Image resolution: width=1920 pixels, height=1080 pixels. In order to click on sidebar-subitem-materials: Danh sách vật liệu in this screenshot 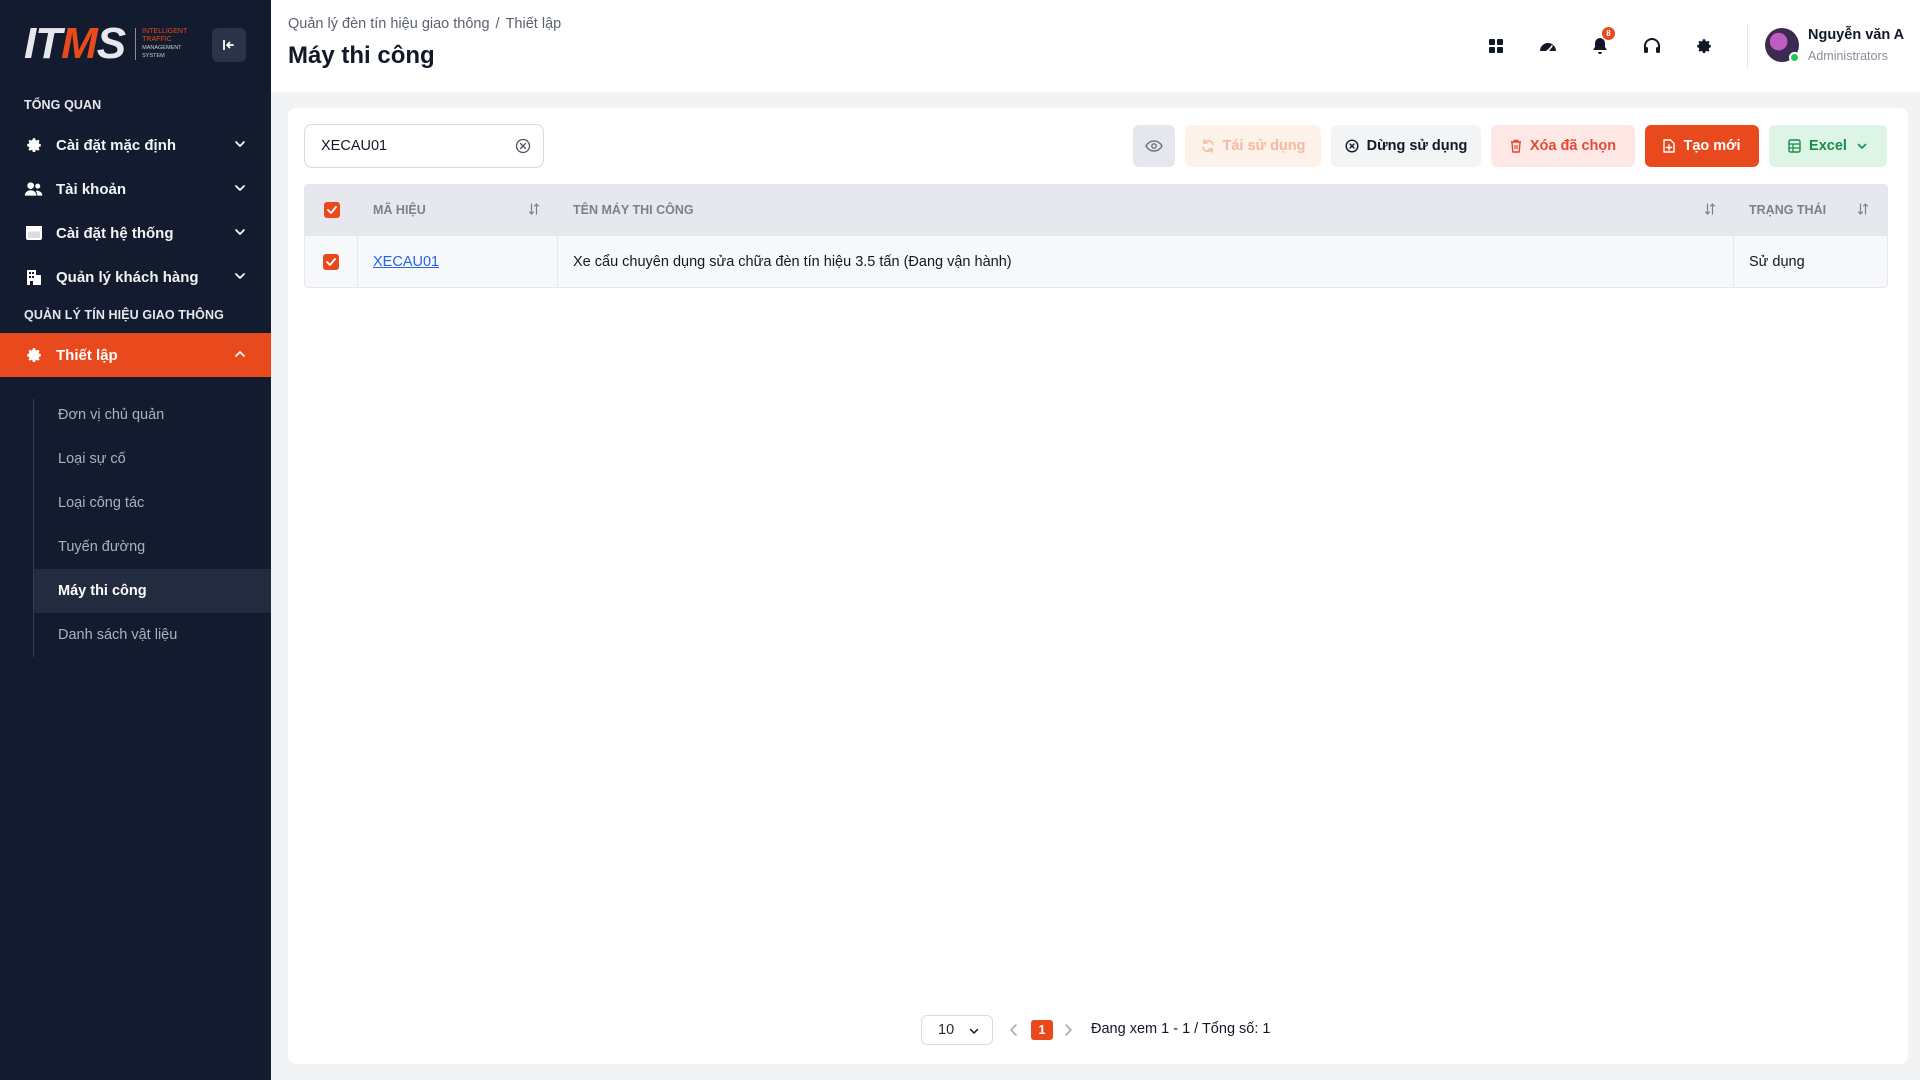, I will do `click(152, 635)`.